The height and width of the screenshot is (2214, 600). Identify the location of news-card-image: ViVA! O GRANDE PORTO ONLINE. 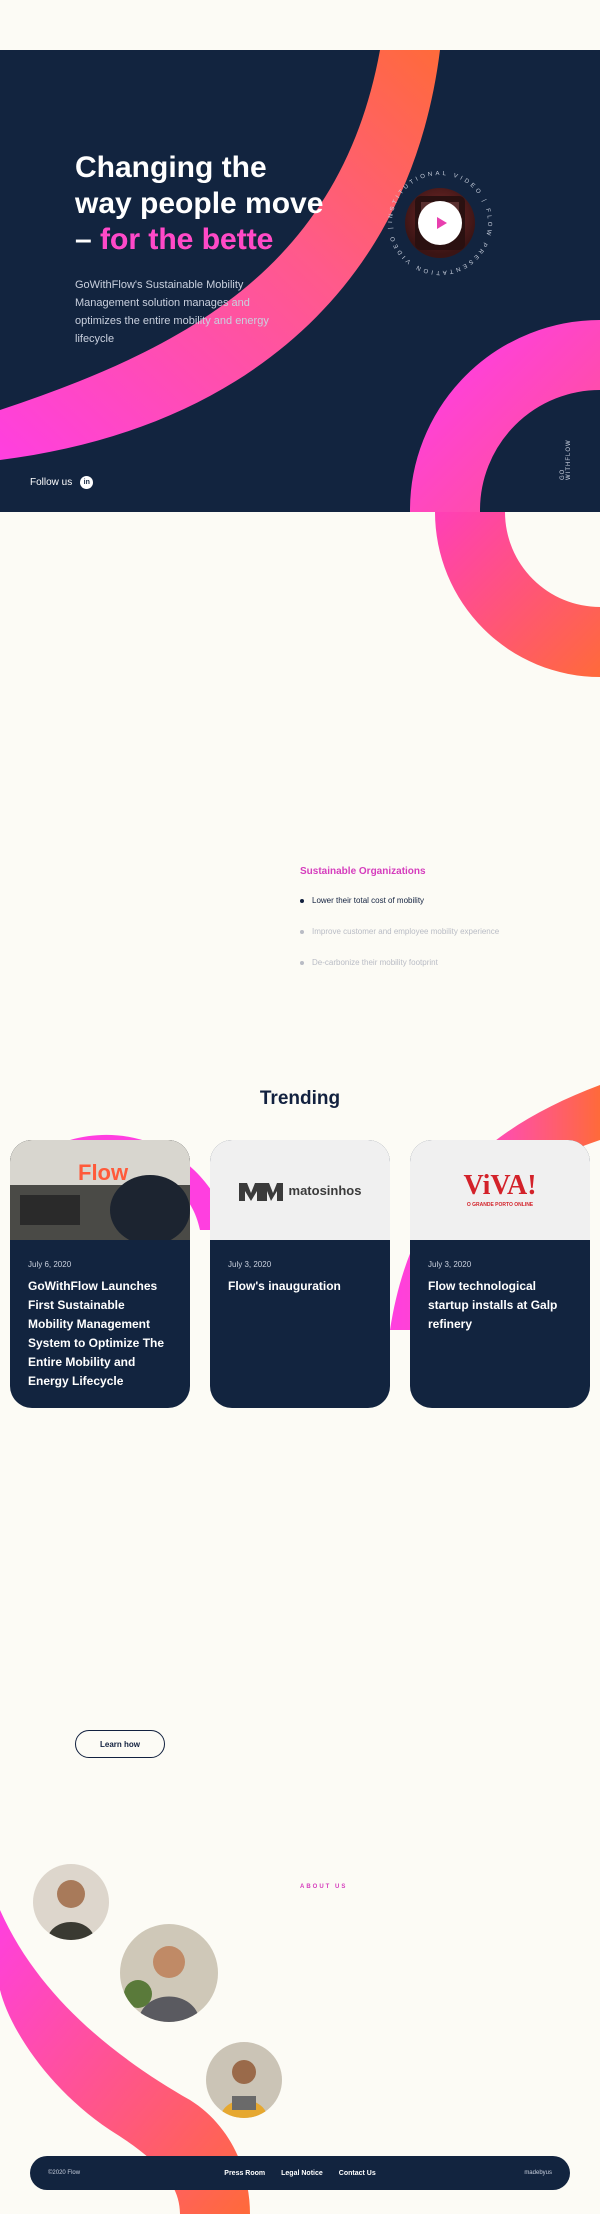
(500, 1190).